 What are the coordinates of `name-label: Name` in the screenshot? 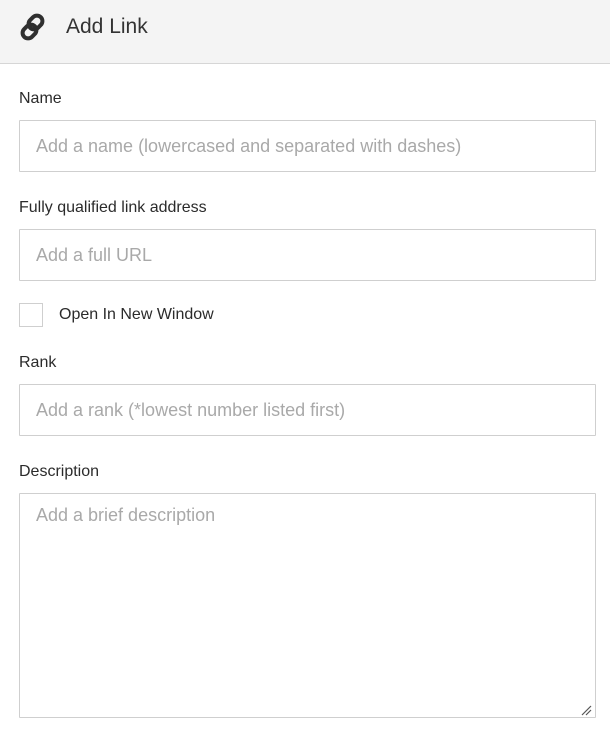 It's located at (40, 98).